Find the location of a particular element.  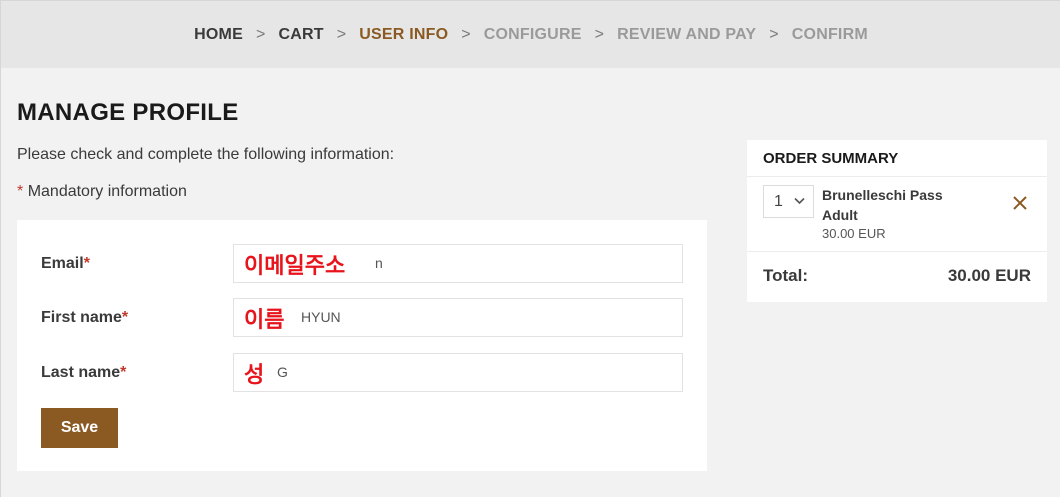

step-configure: CONFIGURE is located at coordinates (532, 34).